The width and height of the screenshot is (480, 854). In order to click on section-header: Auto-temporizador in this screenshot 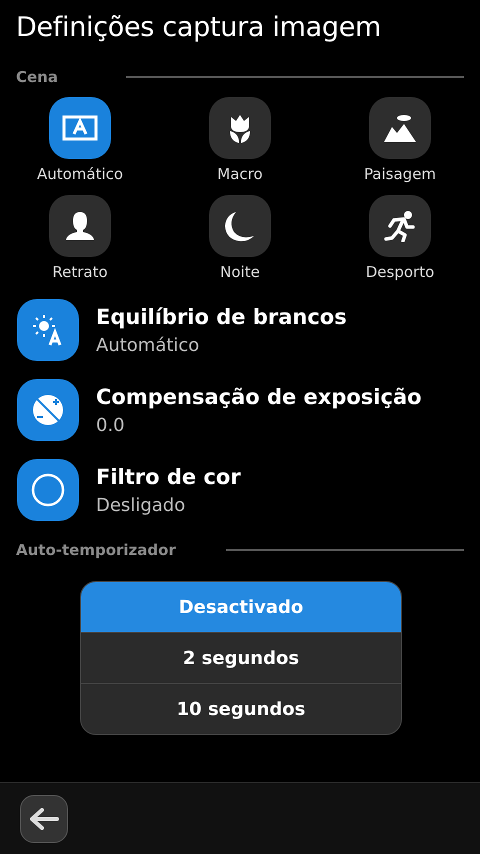, I will do `click(96, 550)`.